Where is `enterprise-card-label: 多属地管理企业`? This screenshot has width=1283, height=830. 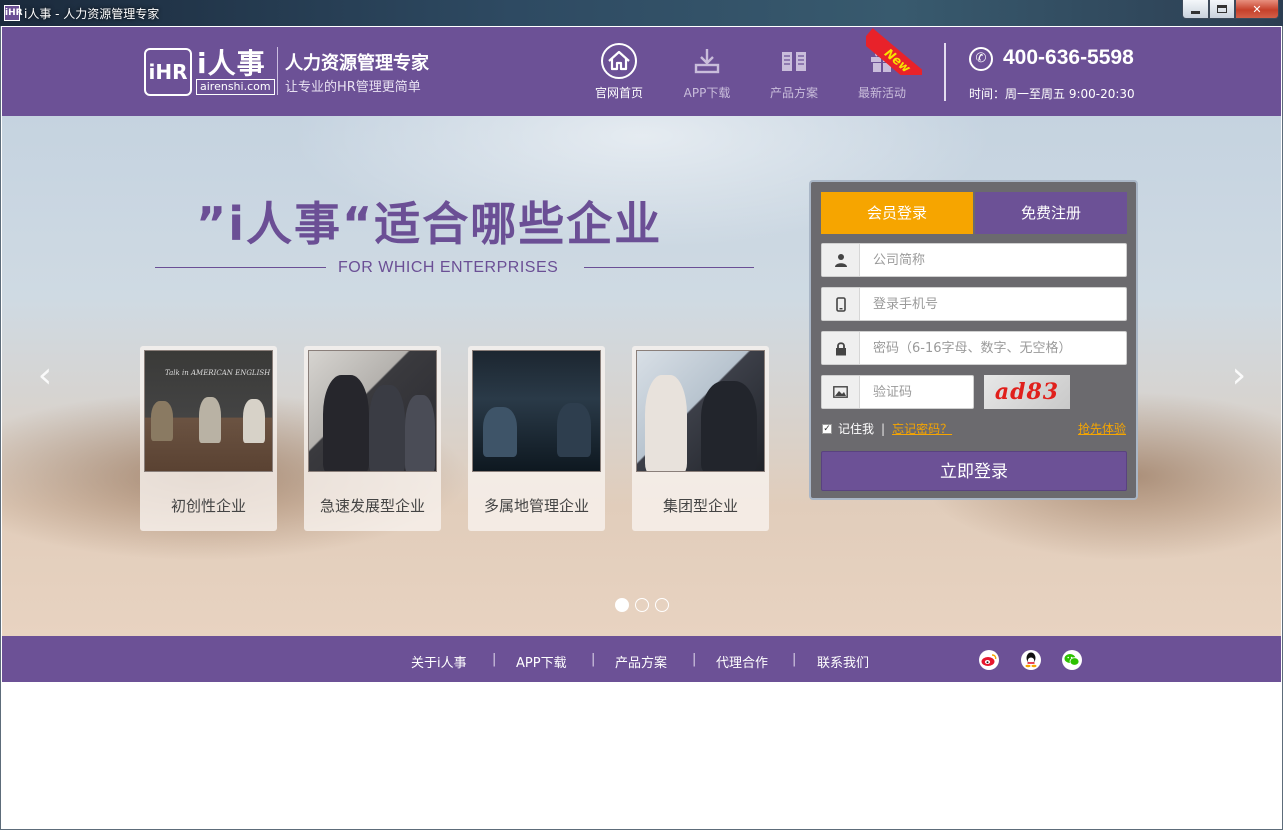 enterprise-card-label: 多属地管理企业 is located at coordinates (536, 506).